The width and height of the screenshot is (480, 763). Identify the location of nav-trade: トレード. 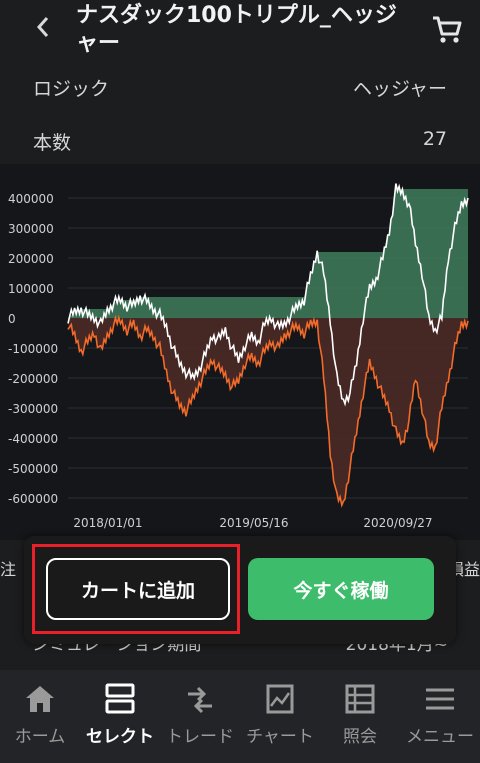
(200, 716).